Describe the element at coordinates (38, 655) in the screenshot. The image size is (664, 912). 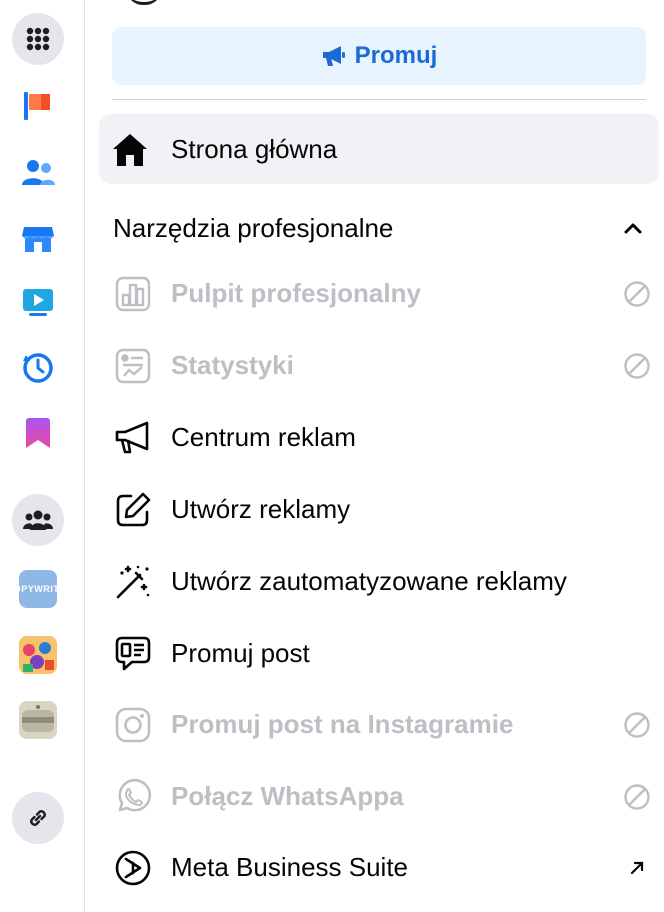
I see `shortcut-colorful-group` at that location.